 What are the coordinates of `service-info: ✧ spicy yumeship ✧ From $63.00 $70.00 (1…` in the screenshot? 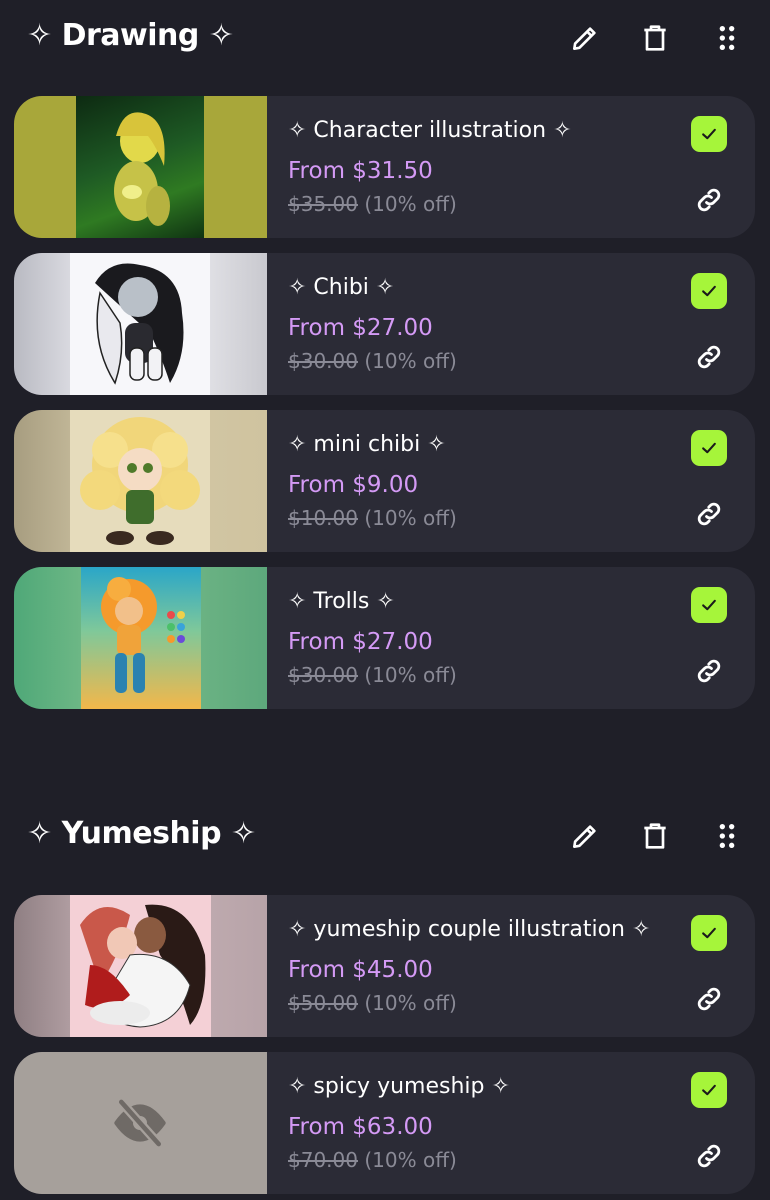 It's located at (481, 1123).